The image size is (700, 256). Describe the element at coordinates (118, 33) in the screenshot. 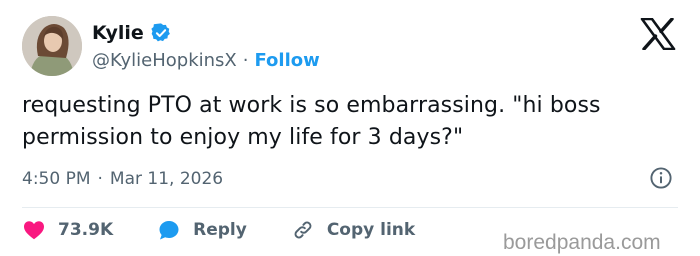

I see `author-name: Kylie` at that location.